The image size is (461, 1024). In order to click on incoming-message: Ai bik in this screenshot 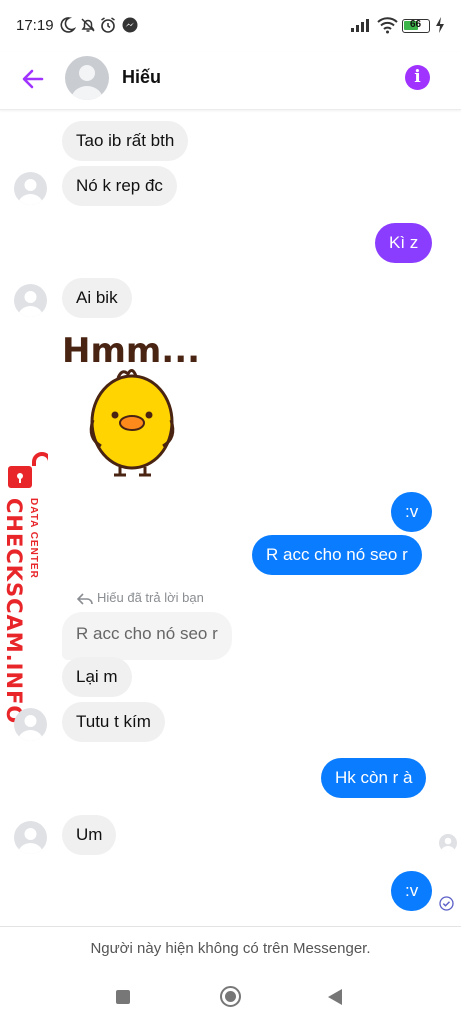, I will do `click(97, 298)`.